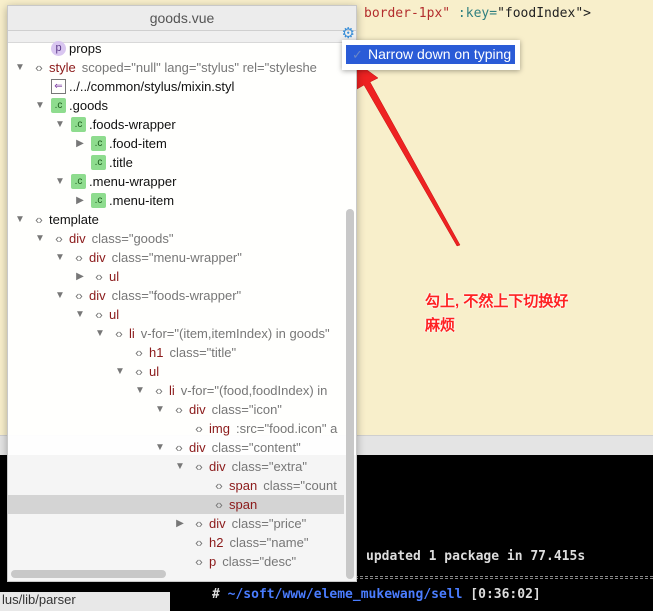 The height and width of the screenshot is (611, 653). Describe the element at coordinates (176, 162) in the screenshot. I see `tree-row: .c .title` at that location.